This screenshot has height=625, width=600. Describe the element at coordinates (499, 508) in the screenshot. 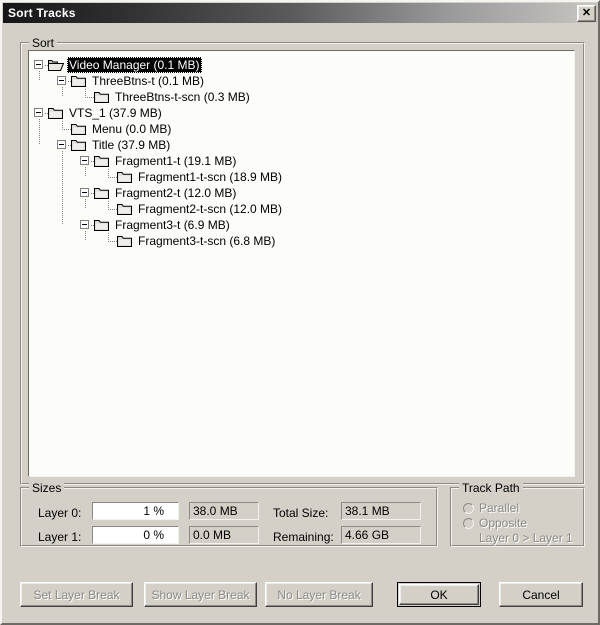

I see `radio-parallel-label: Parallel` at that location.